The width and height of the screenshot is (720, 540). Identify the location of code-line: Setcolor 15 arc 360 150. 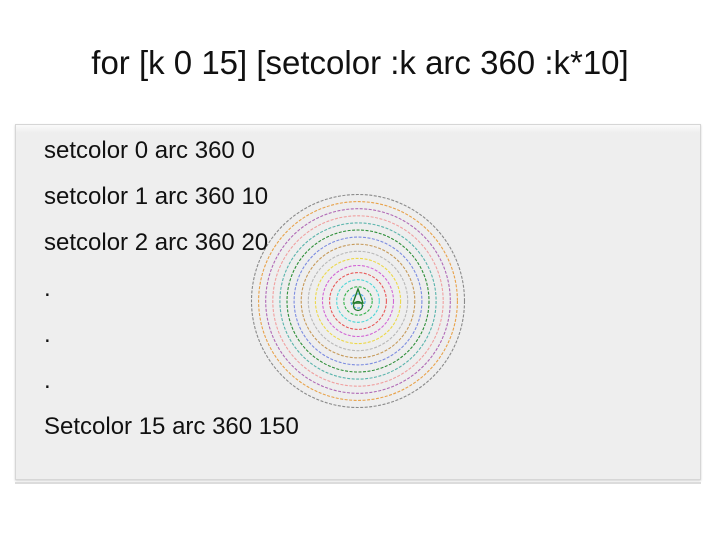
(171, 426).